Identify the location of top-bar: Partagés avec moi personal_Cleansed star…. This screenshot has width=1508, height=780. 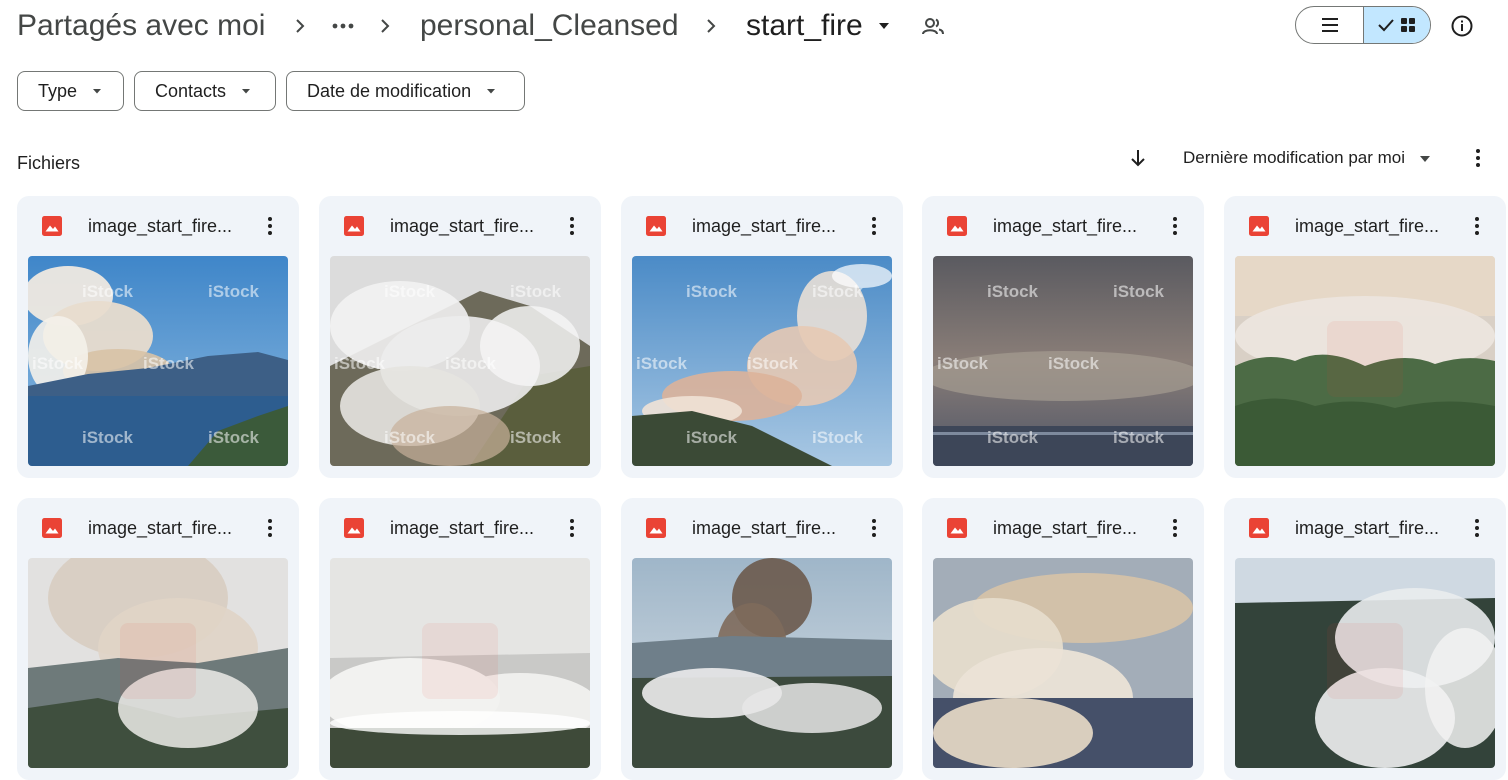
(754, 28).